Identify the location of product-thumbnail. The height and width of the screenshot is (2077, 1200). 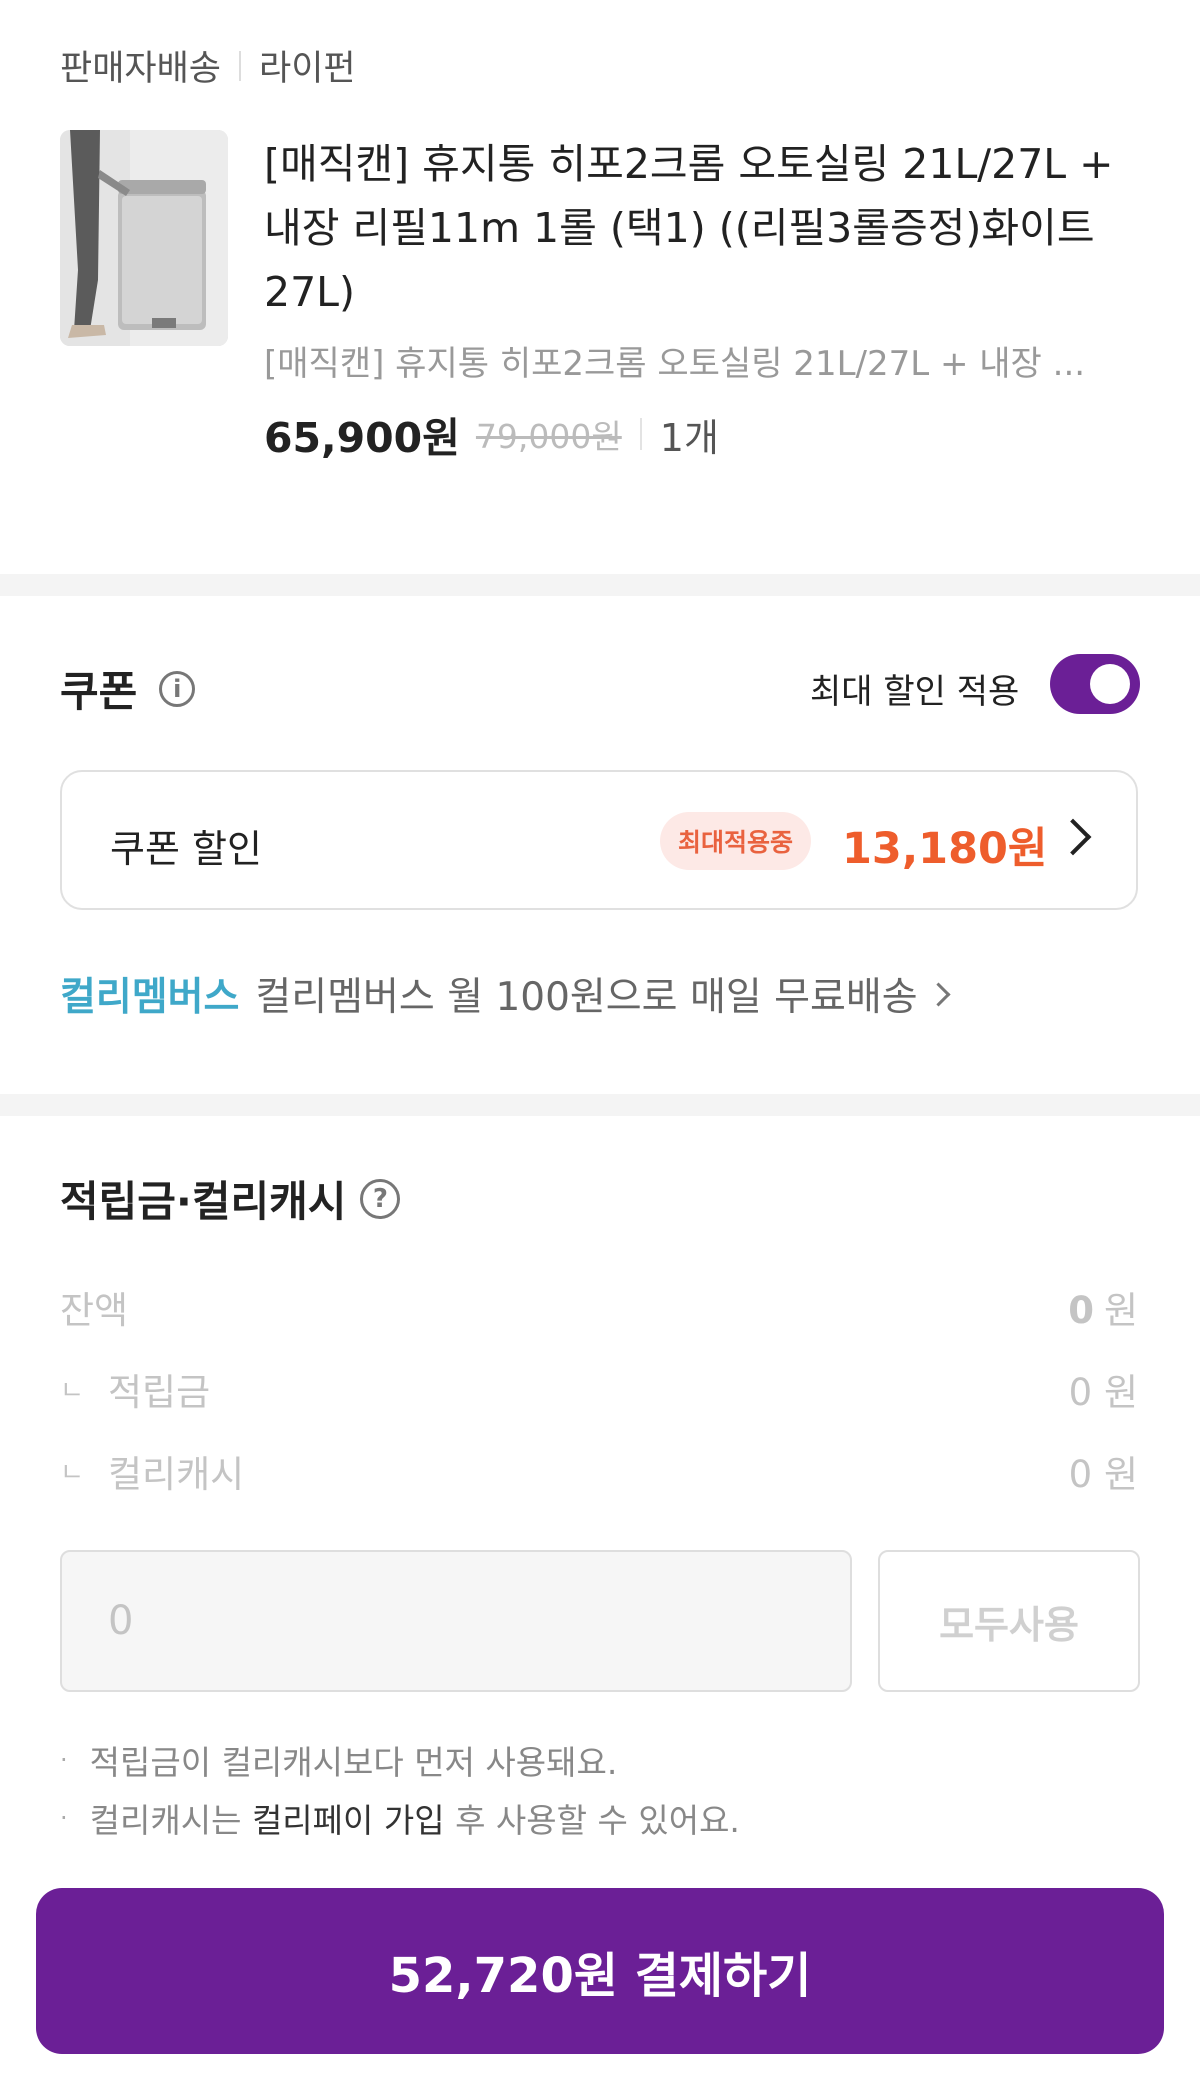
(144, 238).